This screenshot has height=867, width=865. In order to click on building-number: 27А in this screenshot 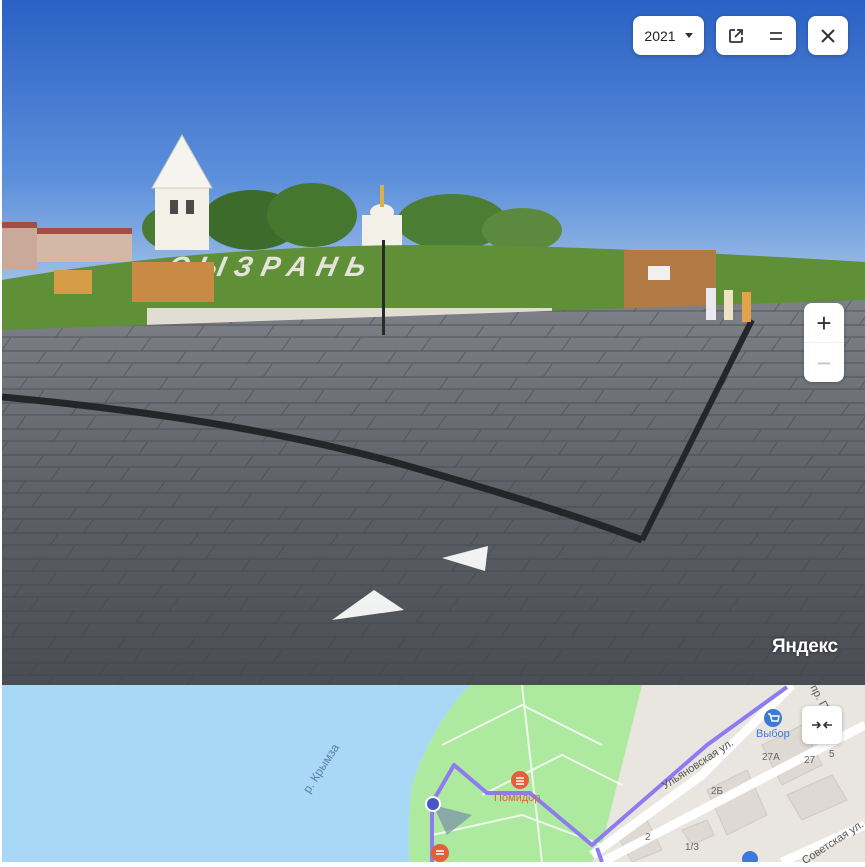, I will do `click(771, 757)`.